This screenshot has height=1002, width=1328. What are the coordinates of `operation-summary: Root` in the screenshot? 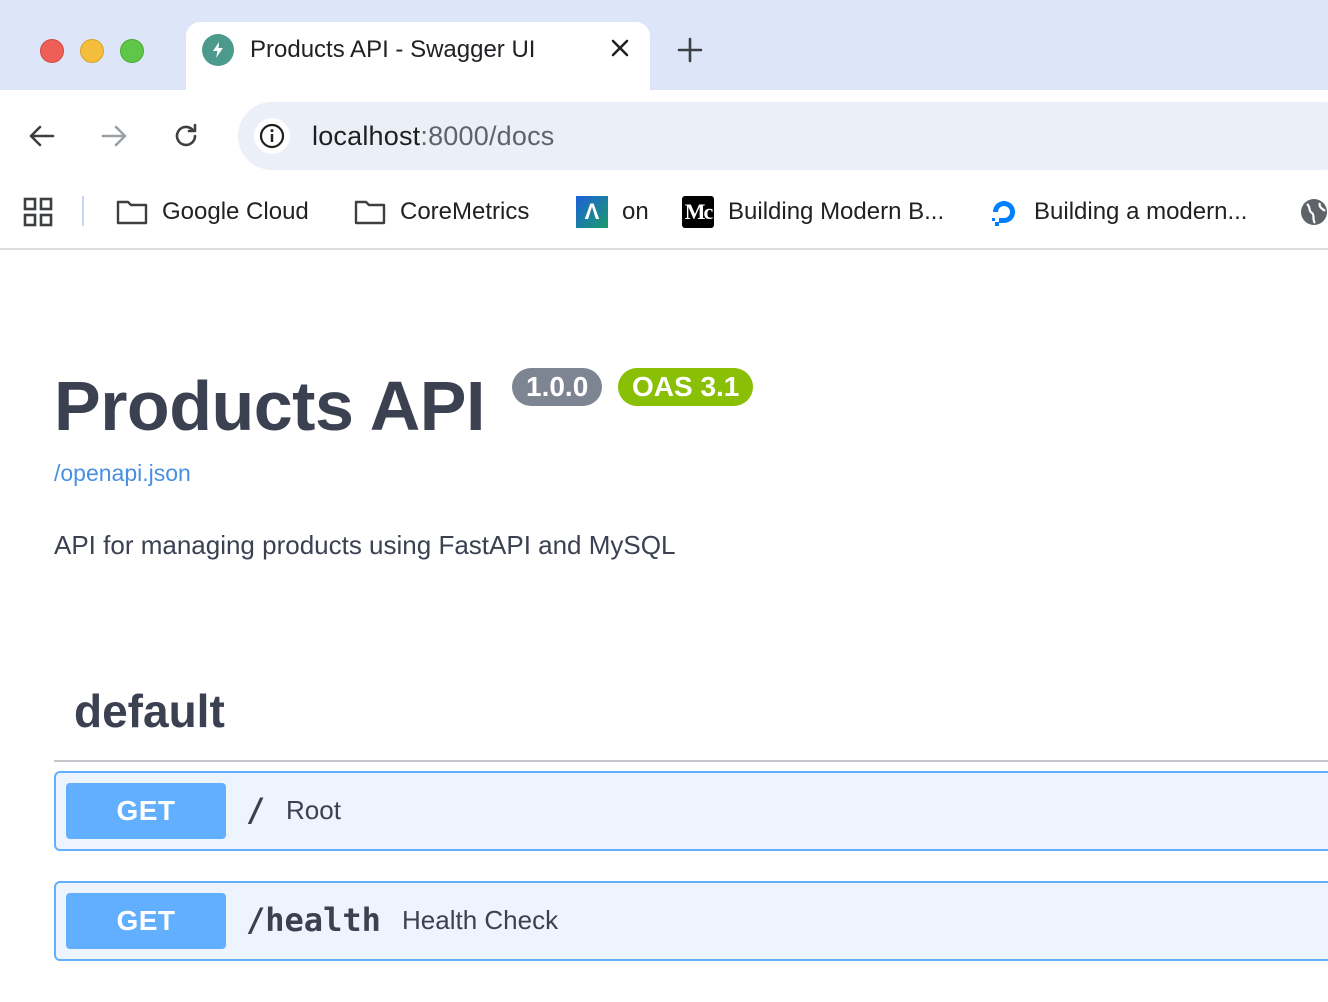 It's located at (313, 810).